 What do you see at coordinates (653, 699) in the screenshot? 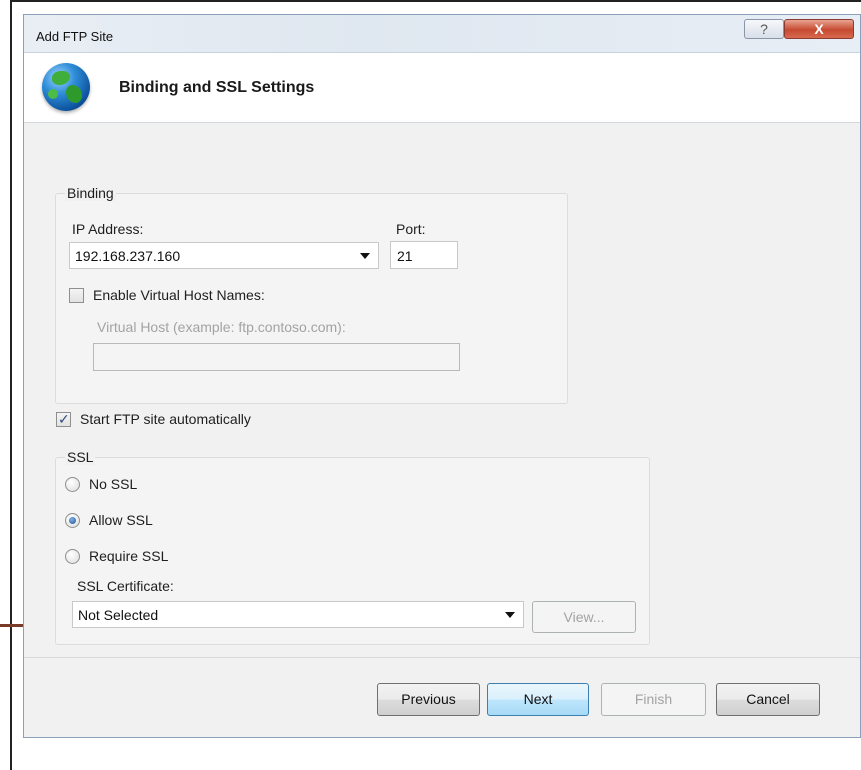
I see `finish-button: Finish` at bounding box center [653, 699].